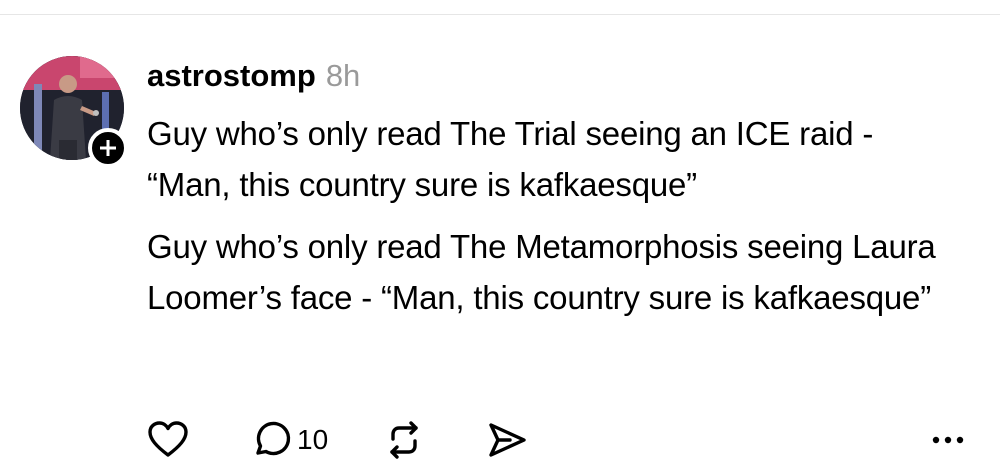 Image resolution: width=1000 pixels, height=471 pixels. Describe the element at coordinates (337, 440) in the screenshot. I see `action-bar: 10` at that location.